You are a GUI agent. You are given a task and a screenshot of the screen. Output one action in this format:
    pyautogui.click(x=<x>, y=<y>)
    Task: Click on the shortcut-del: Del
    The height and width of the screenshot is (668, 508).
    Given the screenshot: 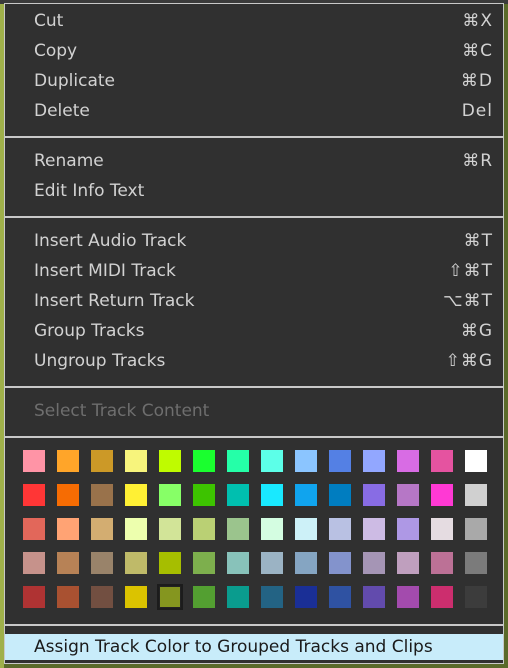 What is the action you would take?
    pyautogui.click(x=477, y=111)
    